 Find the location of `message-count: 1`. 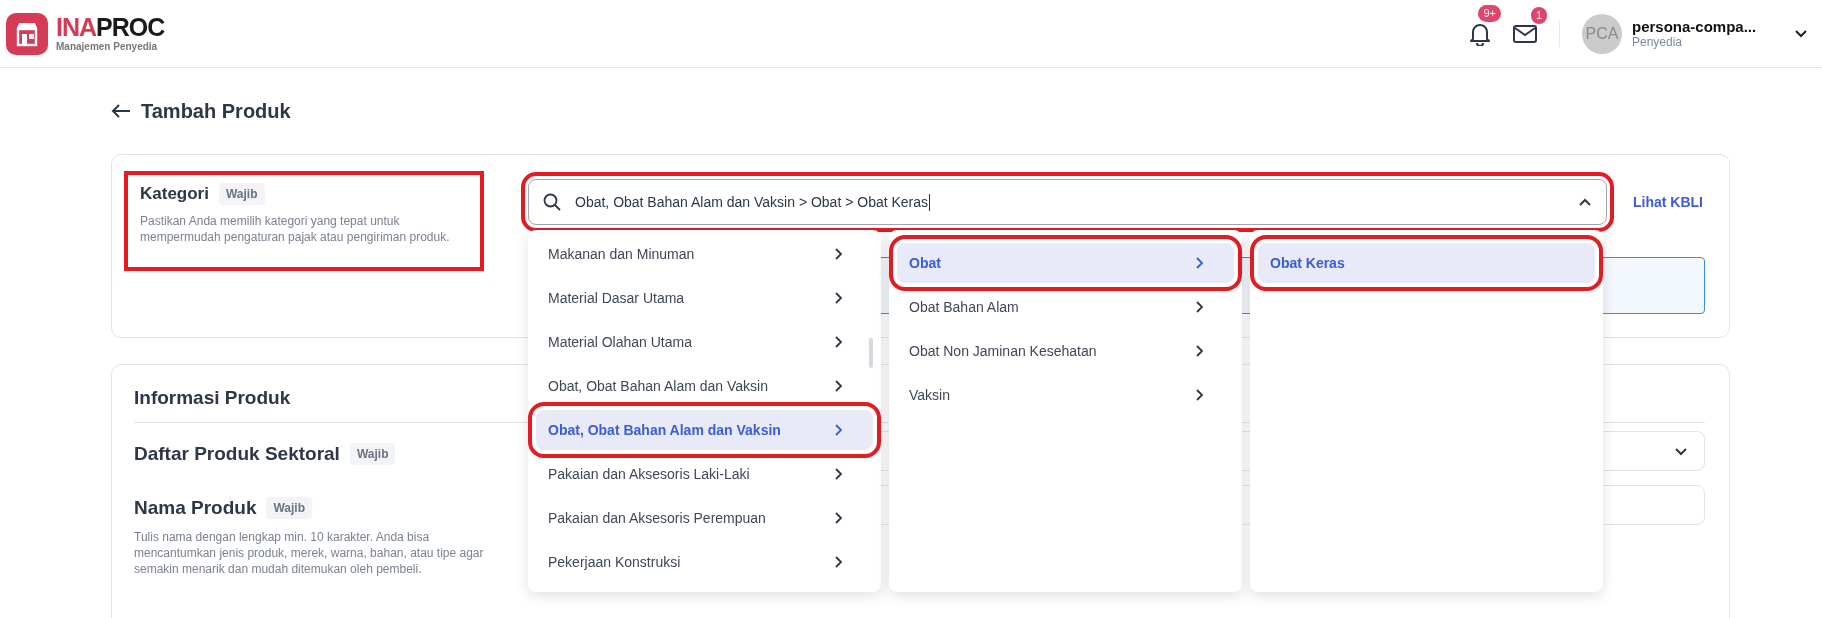

message-count: 1 is located at coordinates (1538, 15).